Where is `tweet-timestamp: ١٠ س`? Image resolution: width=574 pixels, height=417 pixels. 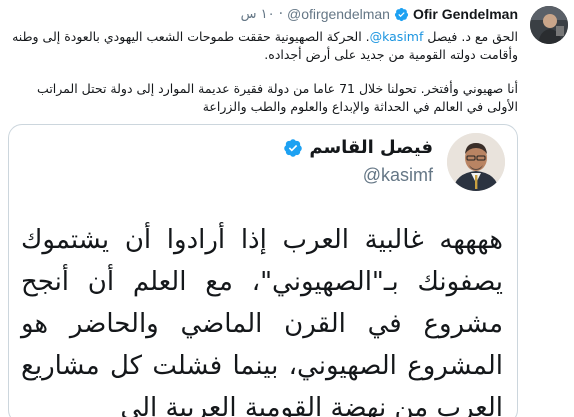
tweet-timestamp: ١٠ س is located at coordinates (258, 14).